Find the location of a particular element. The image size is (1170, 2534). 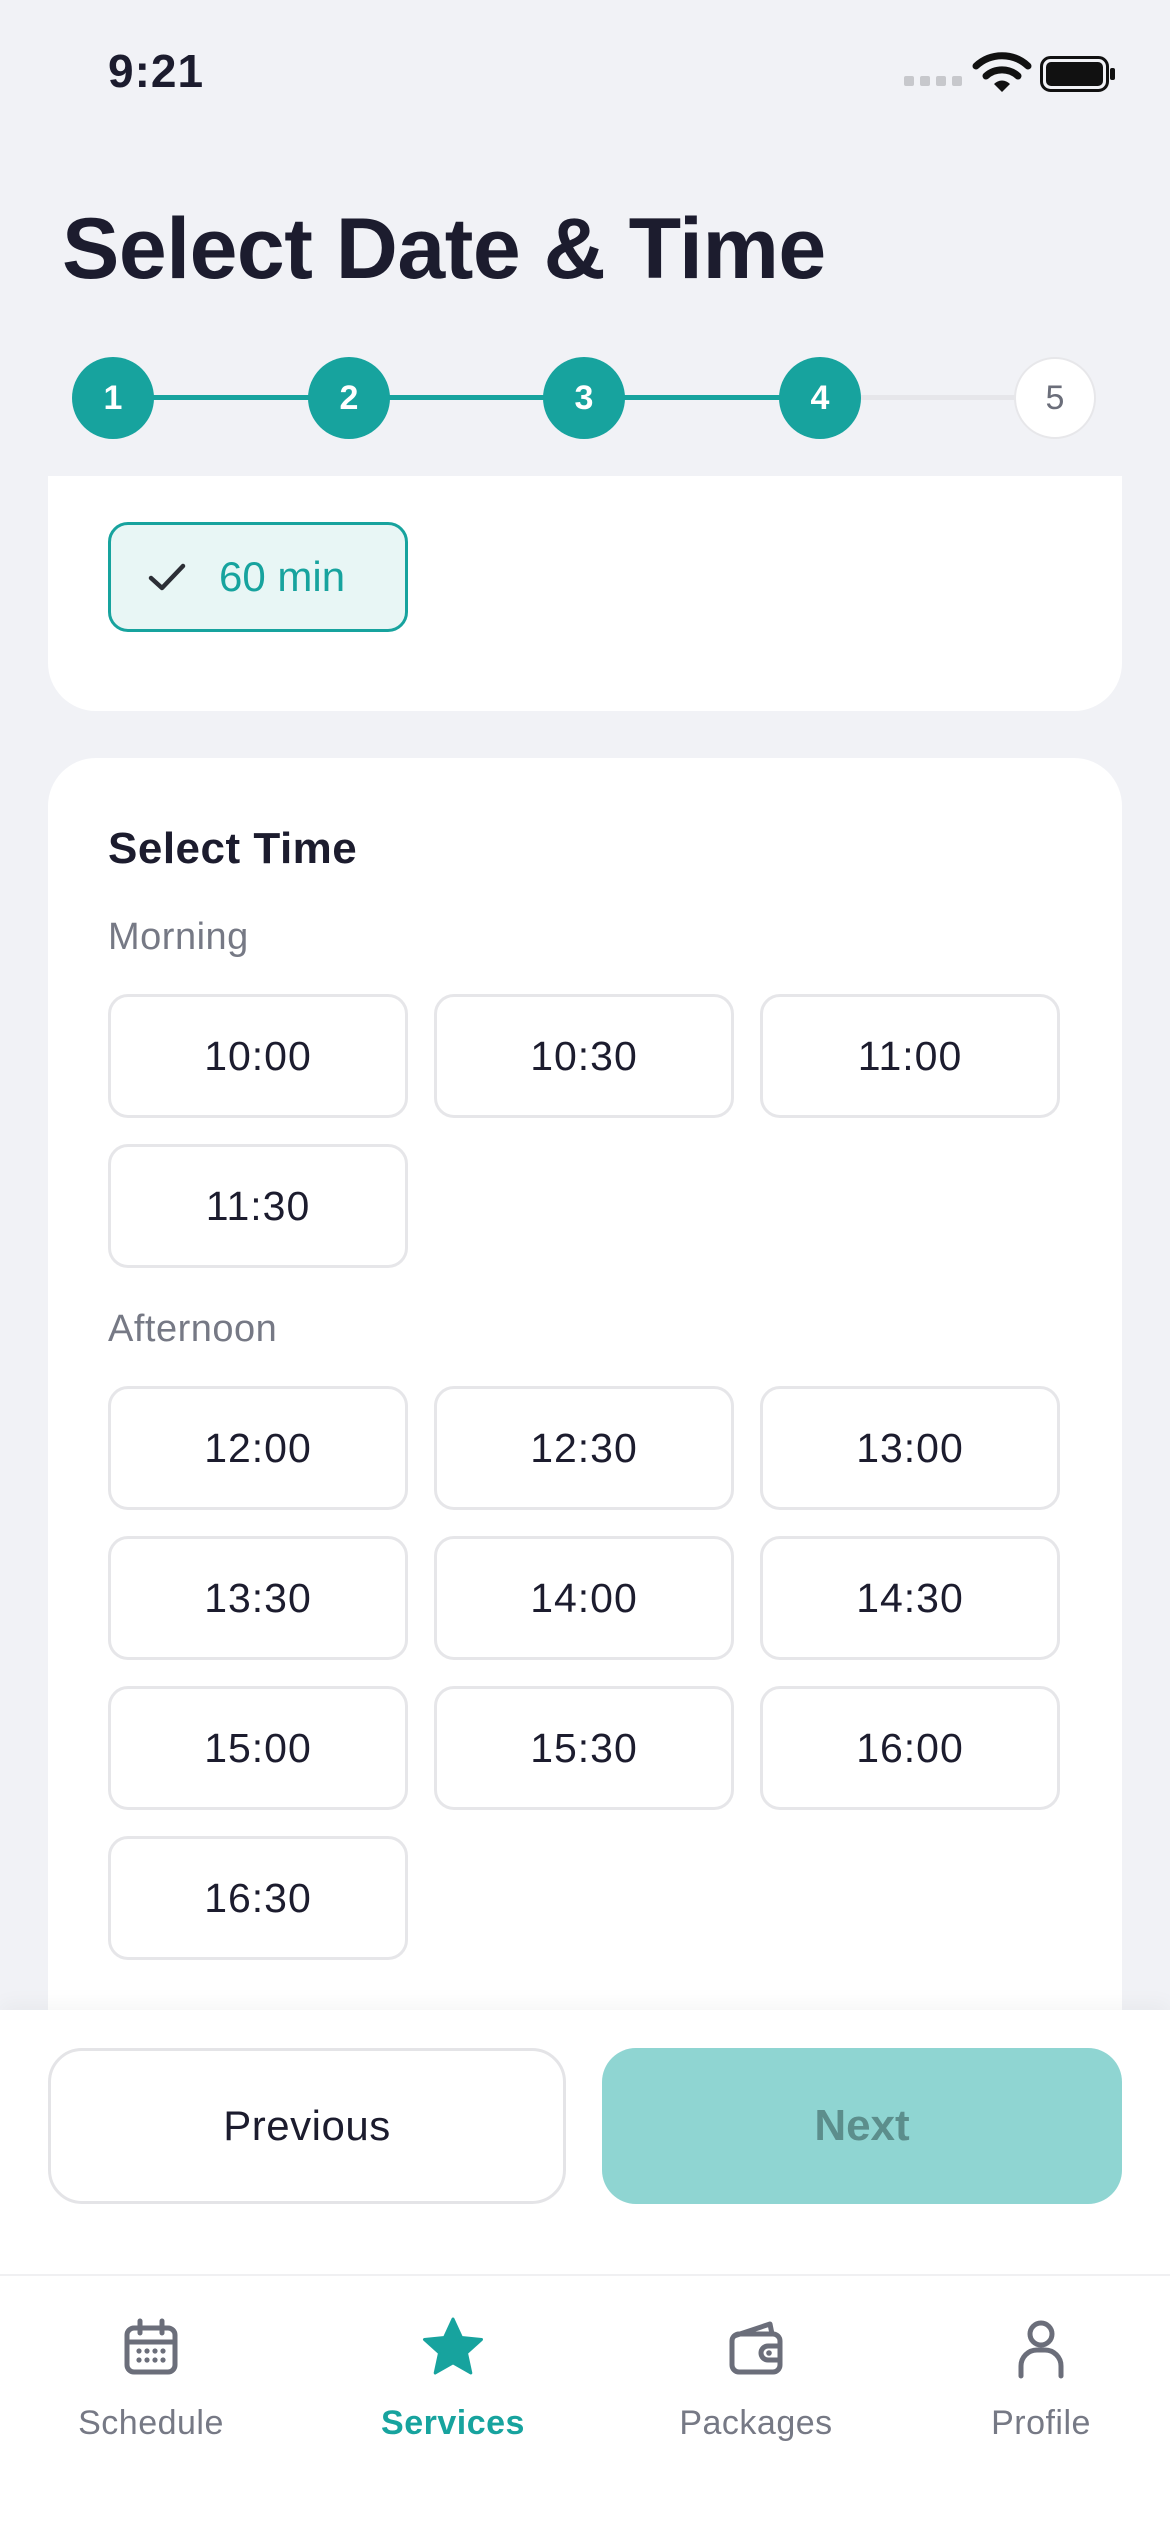

progress-stepper: 1 2 3 4 5 is located at coordinates (585, 397).